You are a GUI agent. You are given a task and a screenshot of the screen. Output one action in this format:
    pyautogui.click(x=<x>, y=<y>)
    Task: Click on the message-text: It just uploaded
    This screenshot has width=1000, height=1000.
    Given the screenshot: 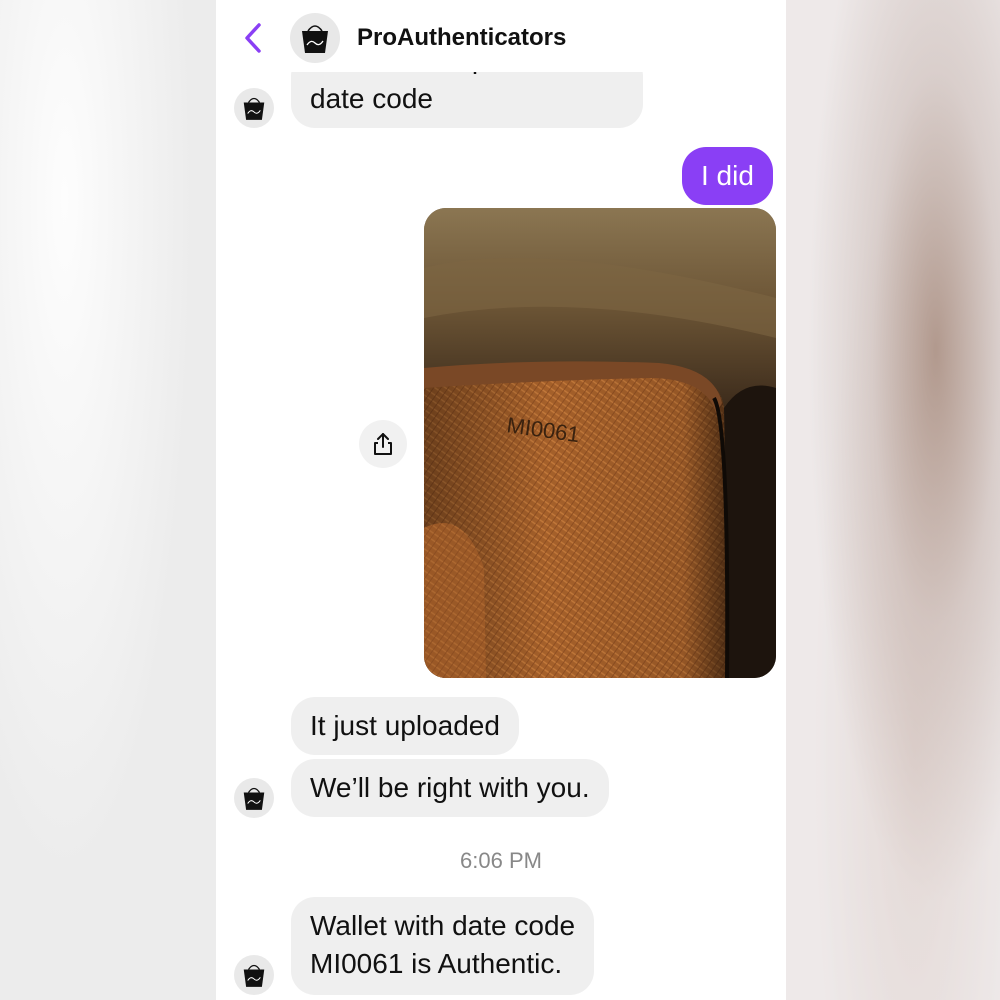 What is the action you would take?
    pyautogui.click(x=405, y=725)
    